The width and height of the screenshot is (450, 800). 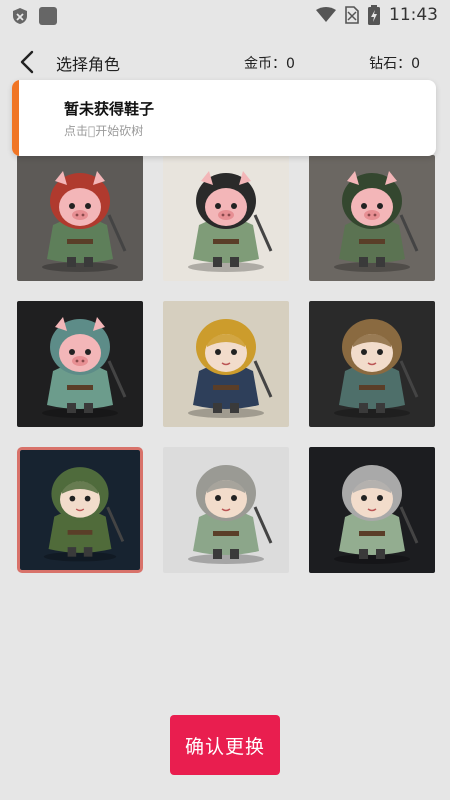 I want to click on chevron-left-icon, so click(x=27, y=62).